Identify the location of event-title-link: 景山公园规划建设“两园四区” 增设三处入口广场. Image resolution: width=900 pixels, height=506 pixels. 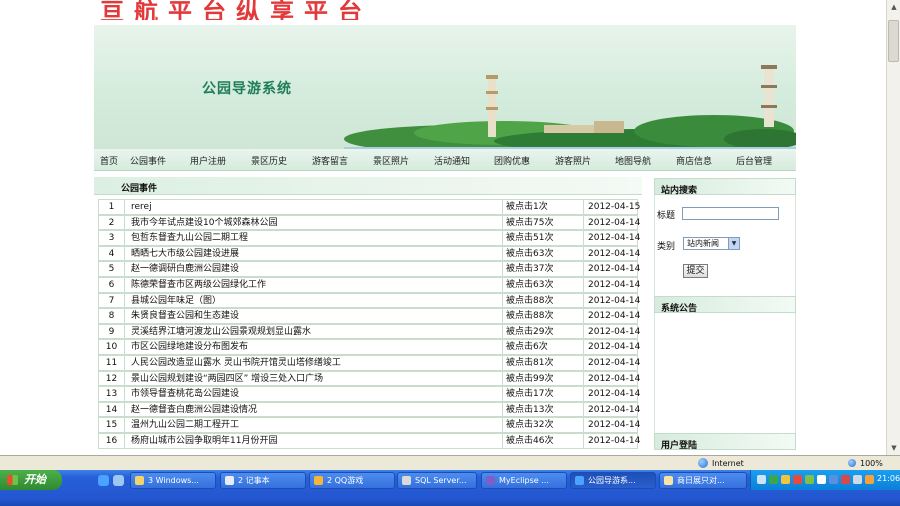
(316, 379).